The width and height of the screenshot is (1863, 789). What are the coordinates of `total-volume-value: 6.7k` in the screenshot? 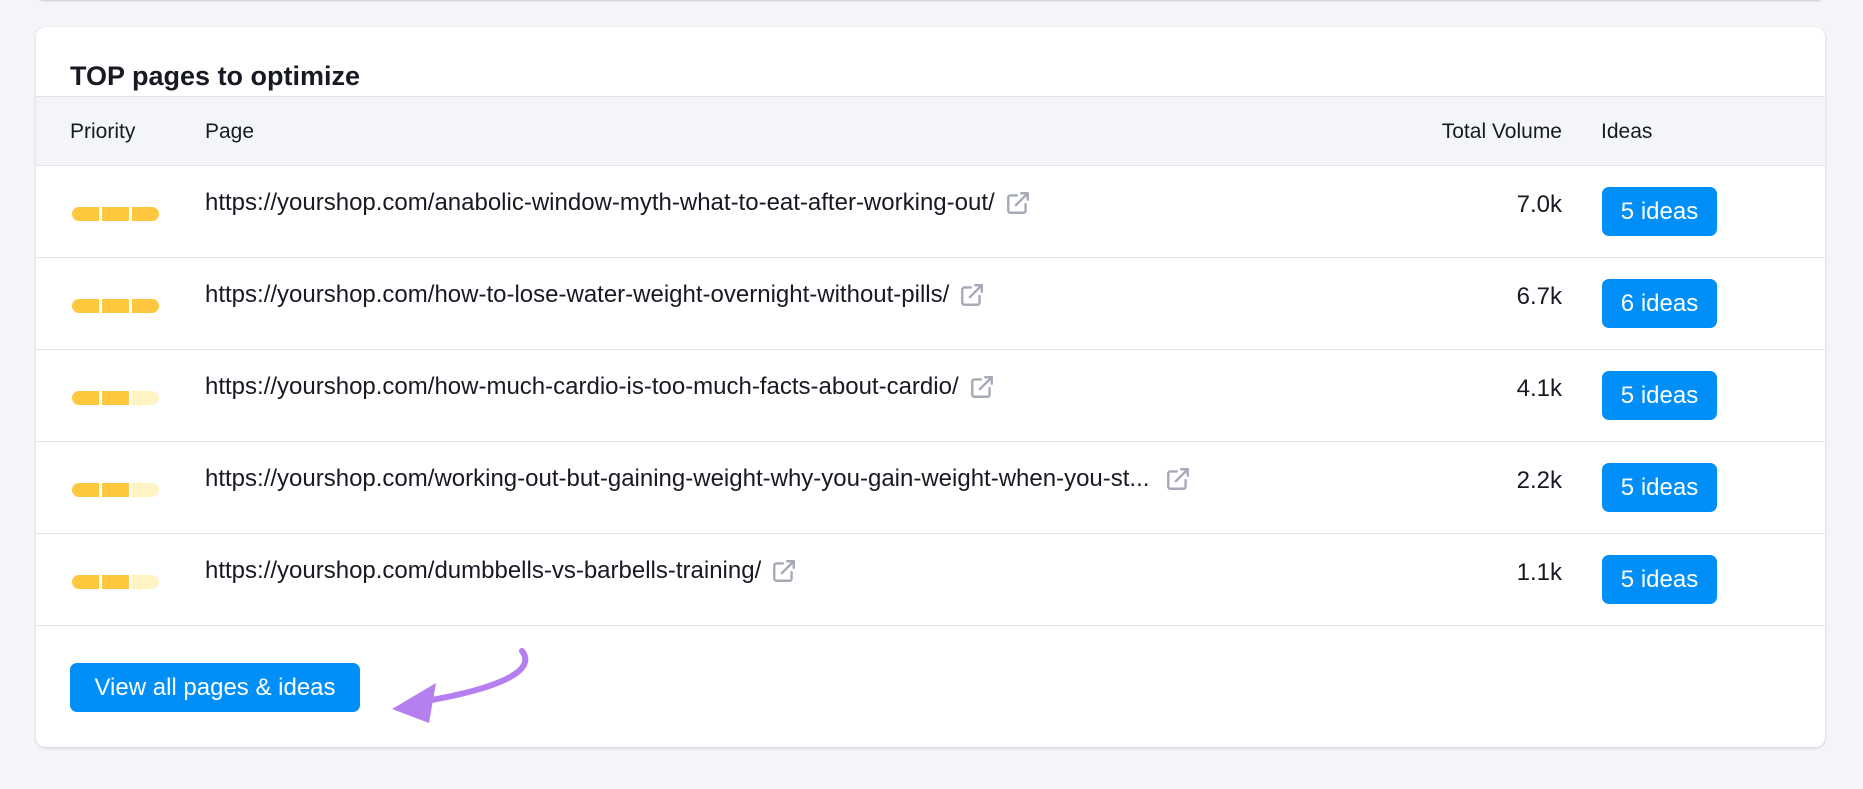 It's located at (1539, 296).